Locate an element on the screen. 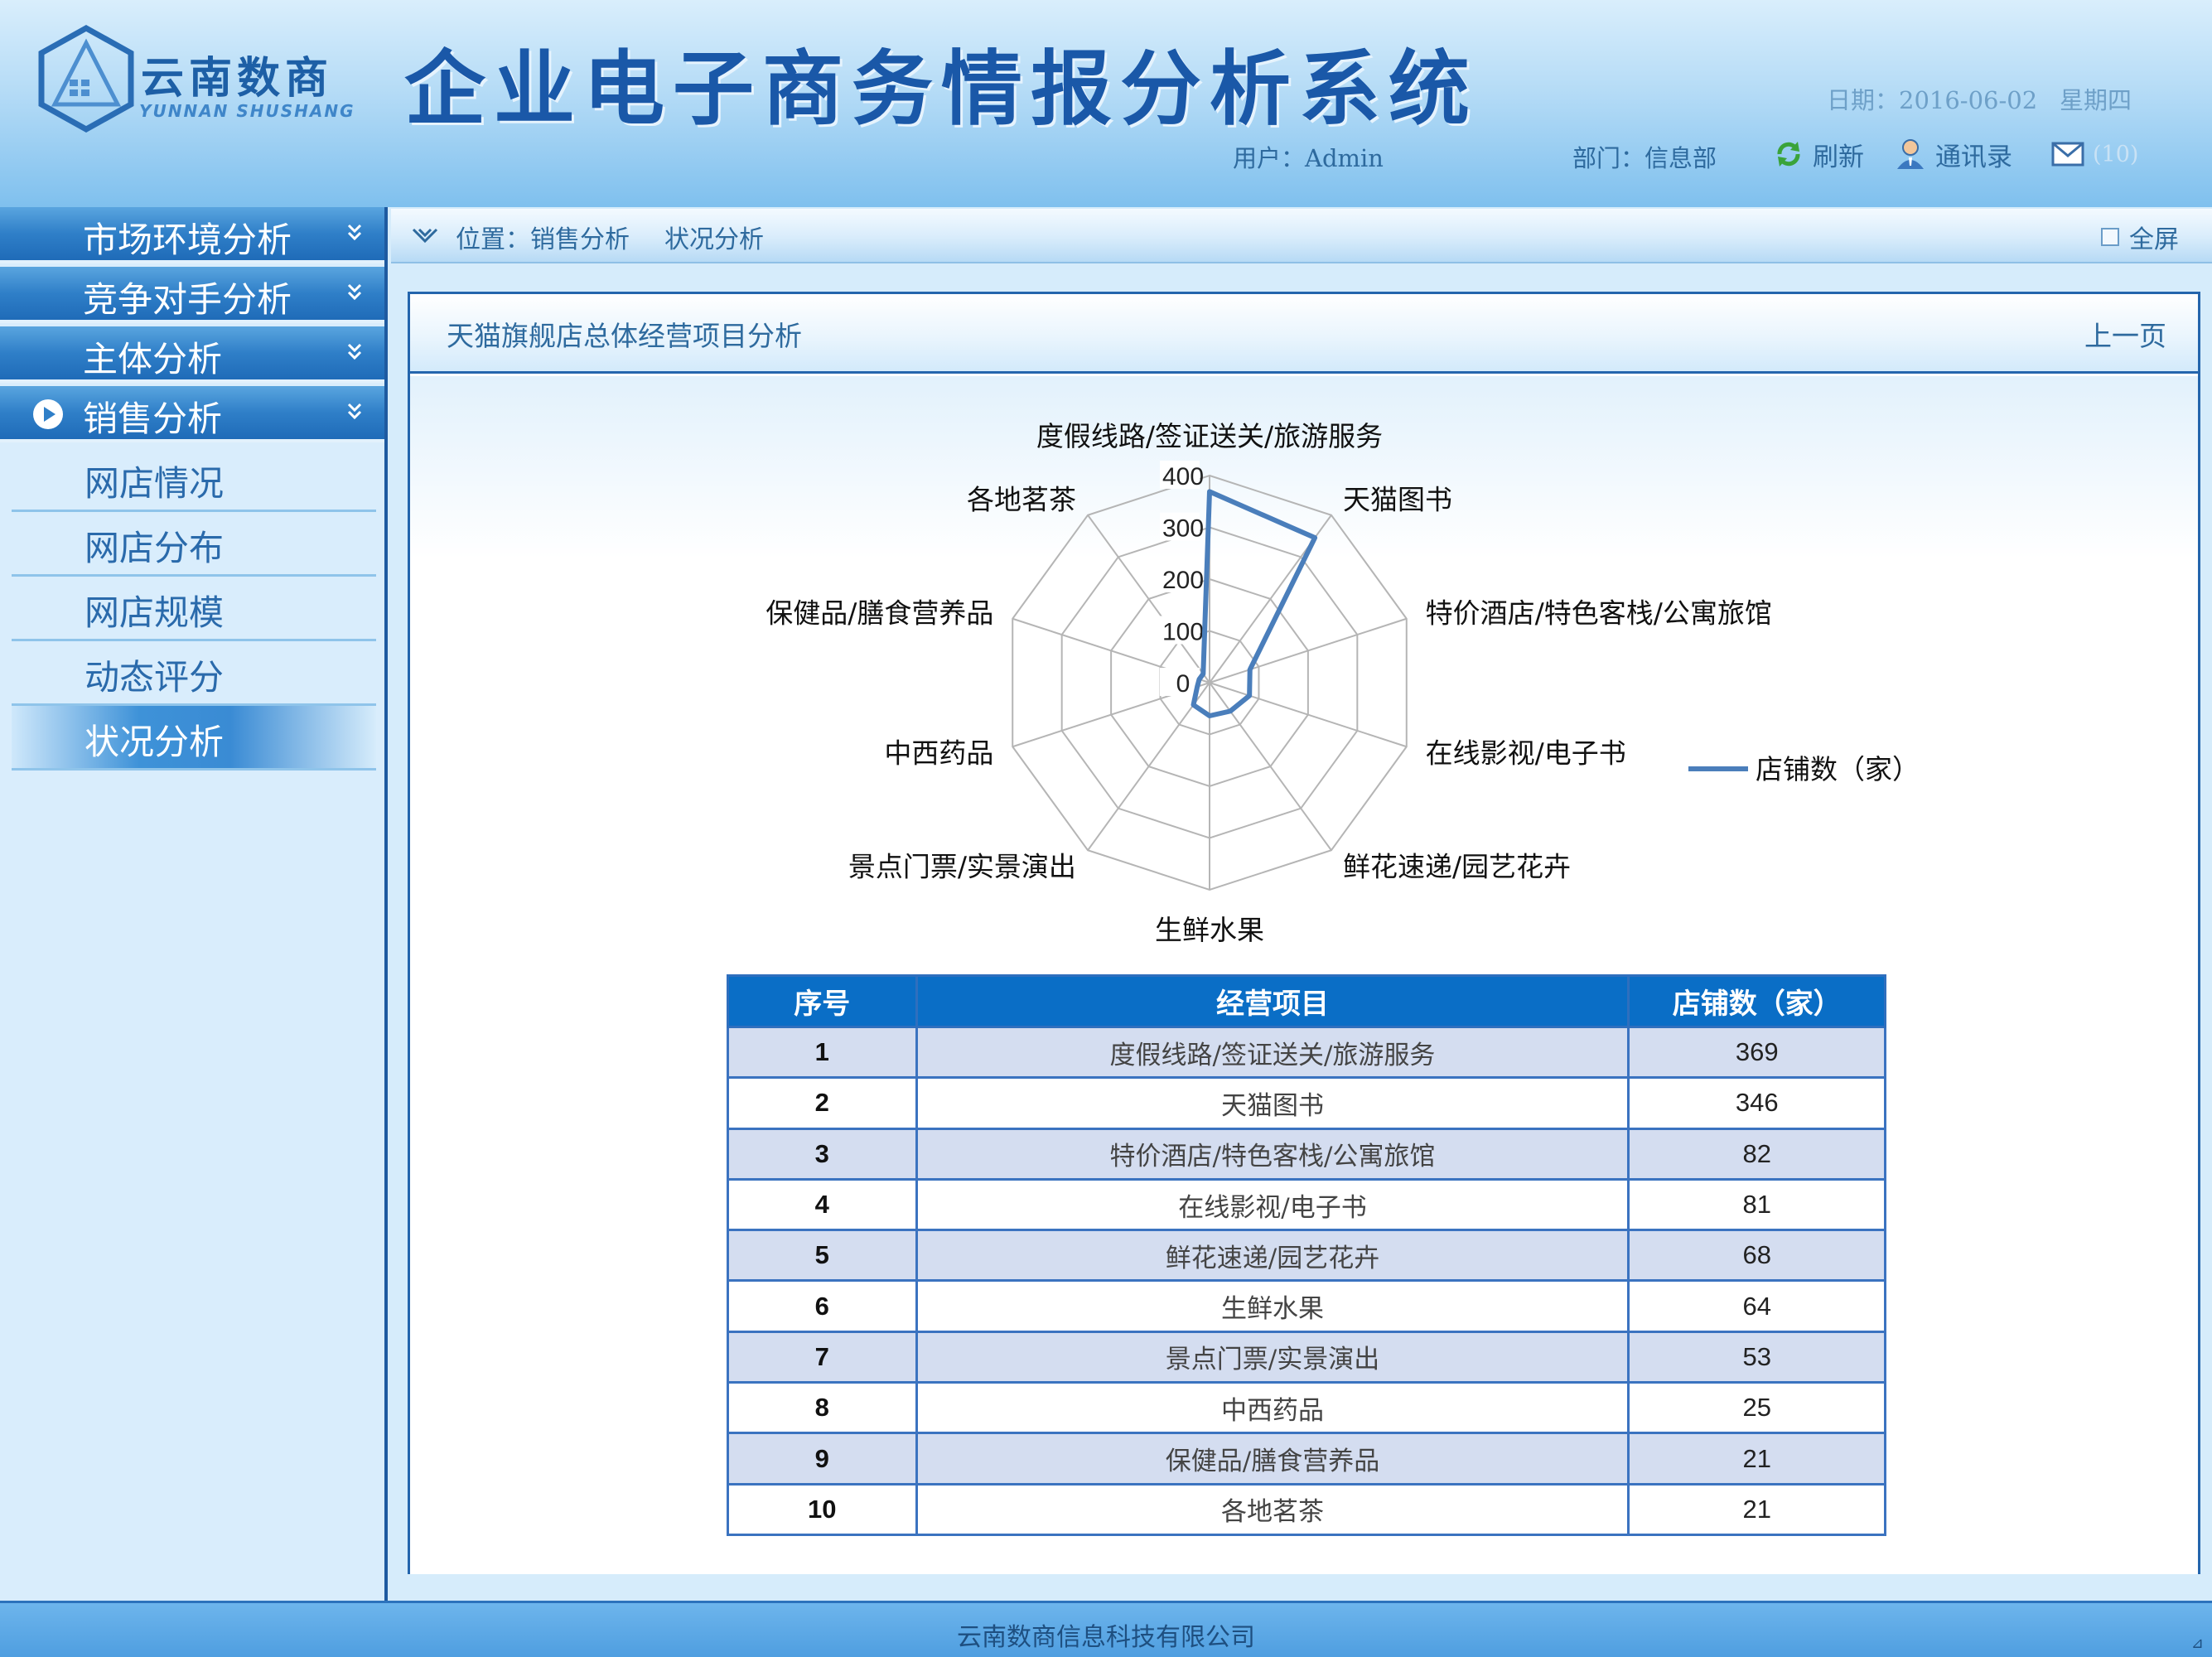  radar-tick-label: 100 is located at coordinates (1183, 632).